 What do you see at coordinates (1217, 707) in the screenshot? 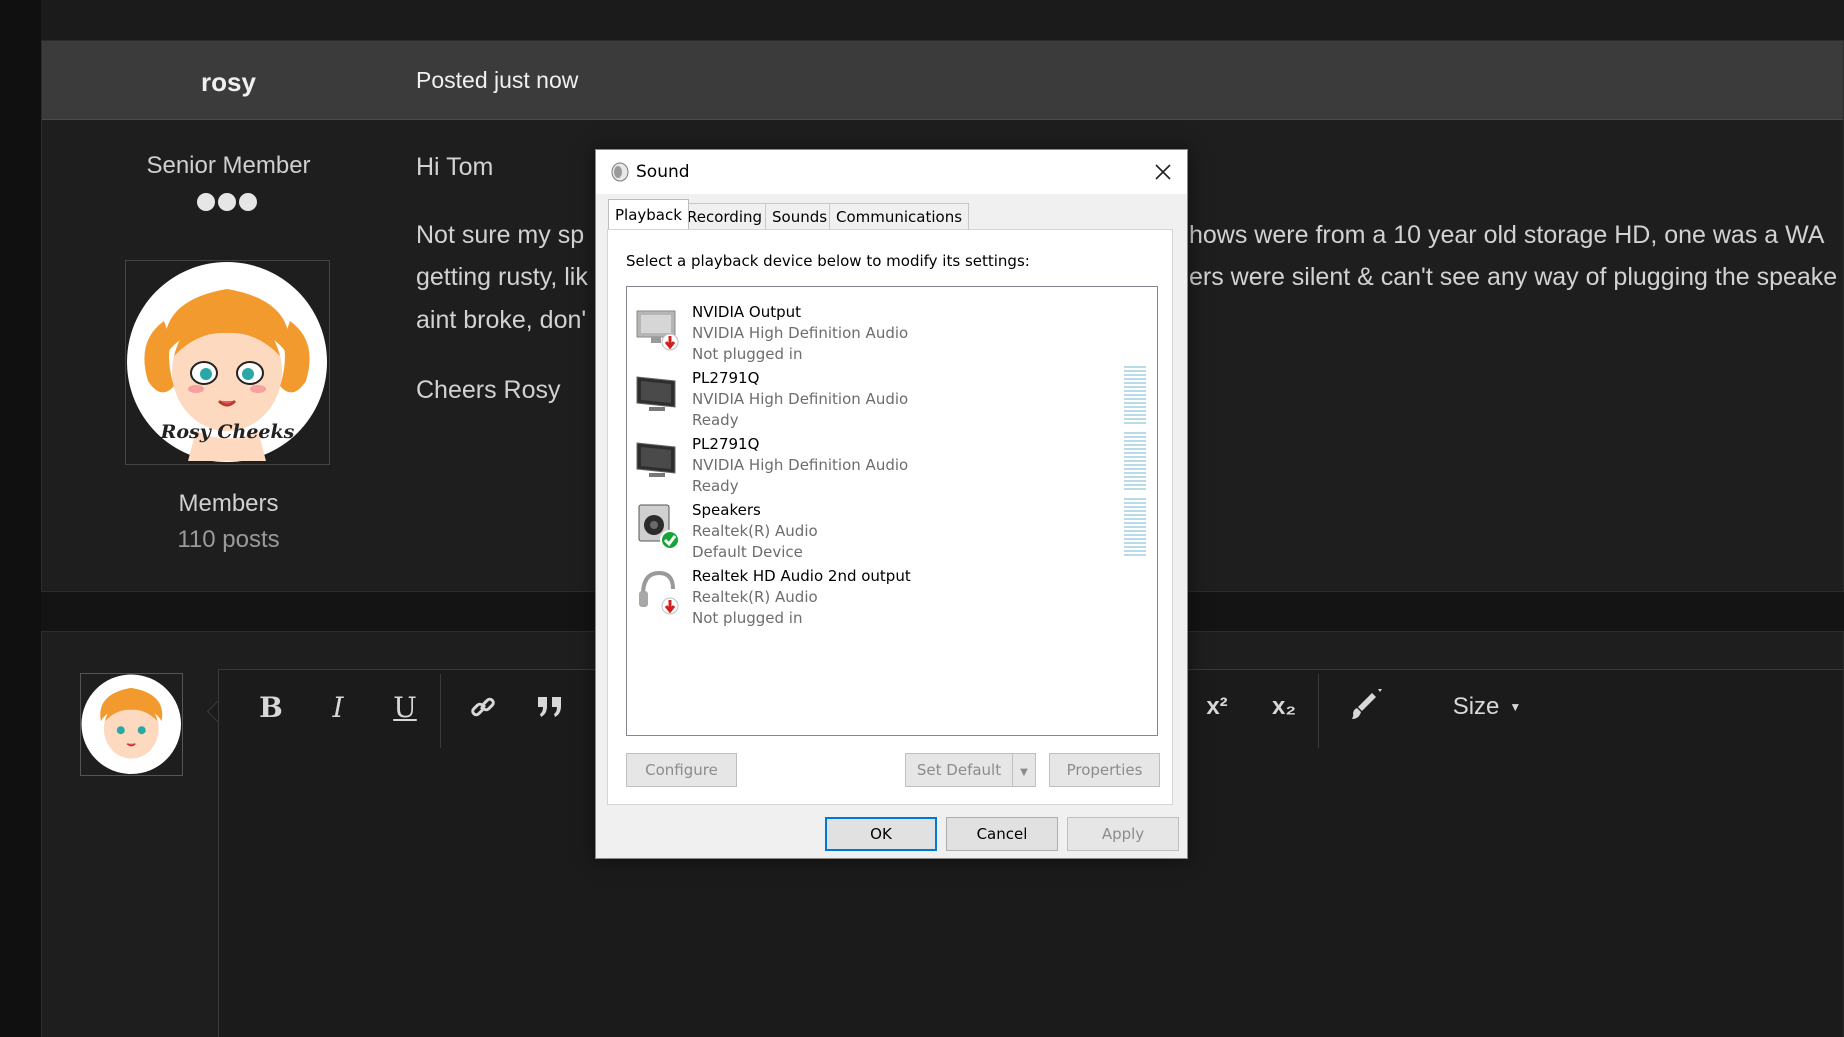
I see `superscript-button: x²` at bounding box center [1217, 707].